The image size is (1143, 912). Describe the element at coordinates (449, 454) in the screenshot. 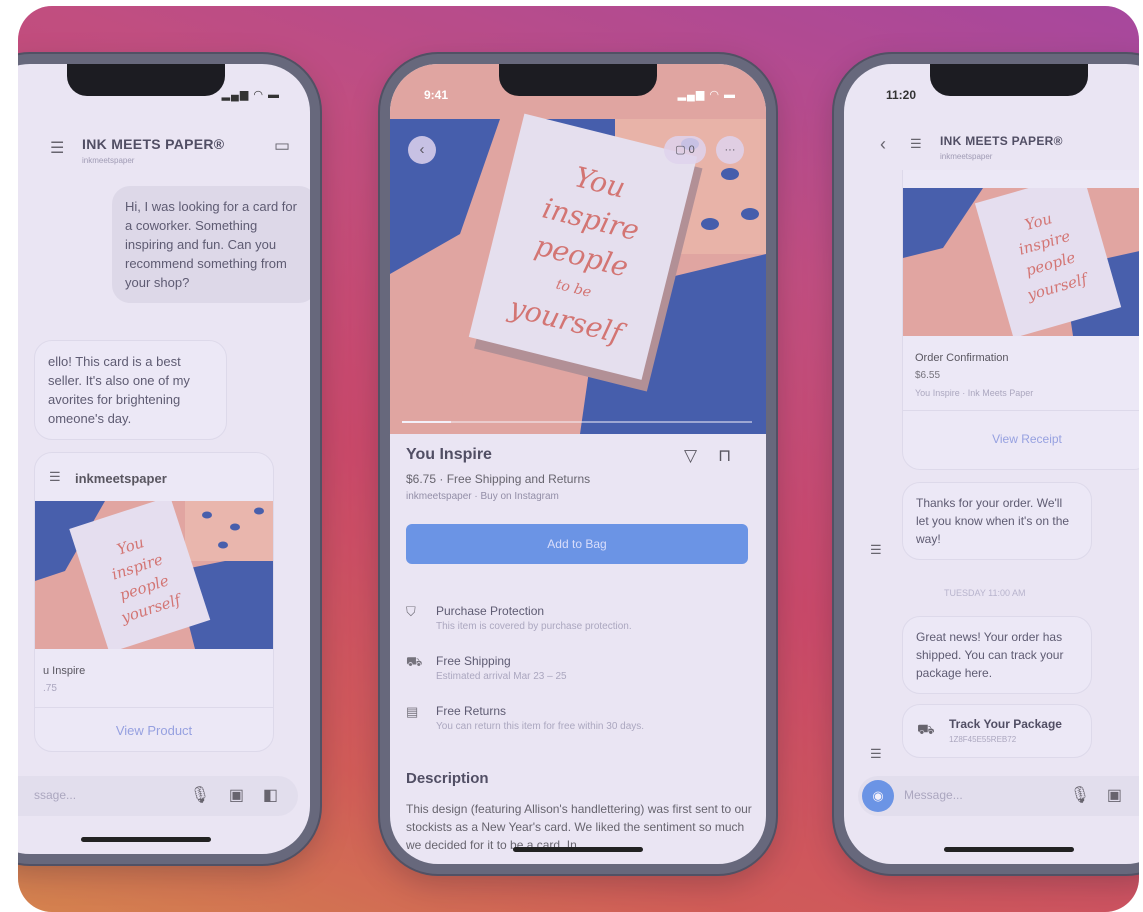

I see `product-title: You Inspire` at that location.